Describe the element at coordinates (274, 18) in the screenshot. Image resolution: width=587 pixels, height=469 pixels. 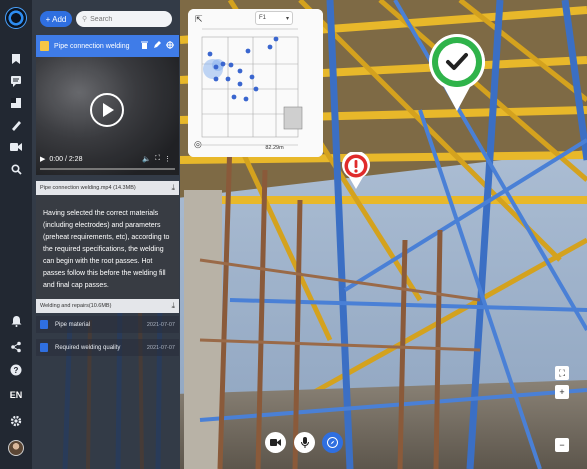
I see `floor-select: F1 ▾` at that location.